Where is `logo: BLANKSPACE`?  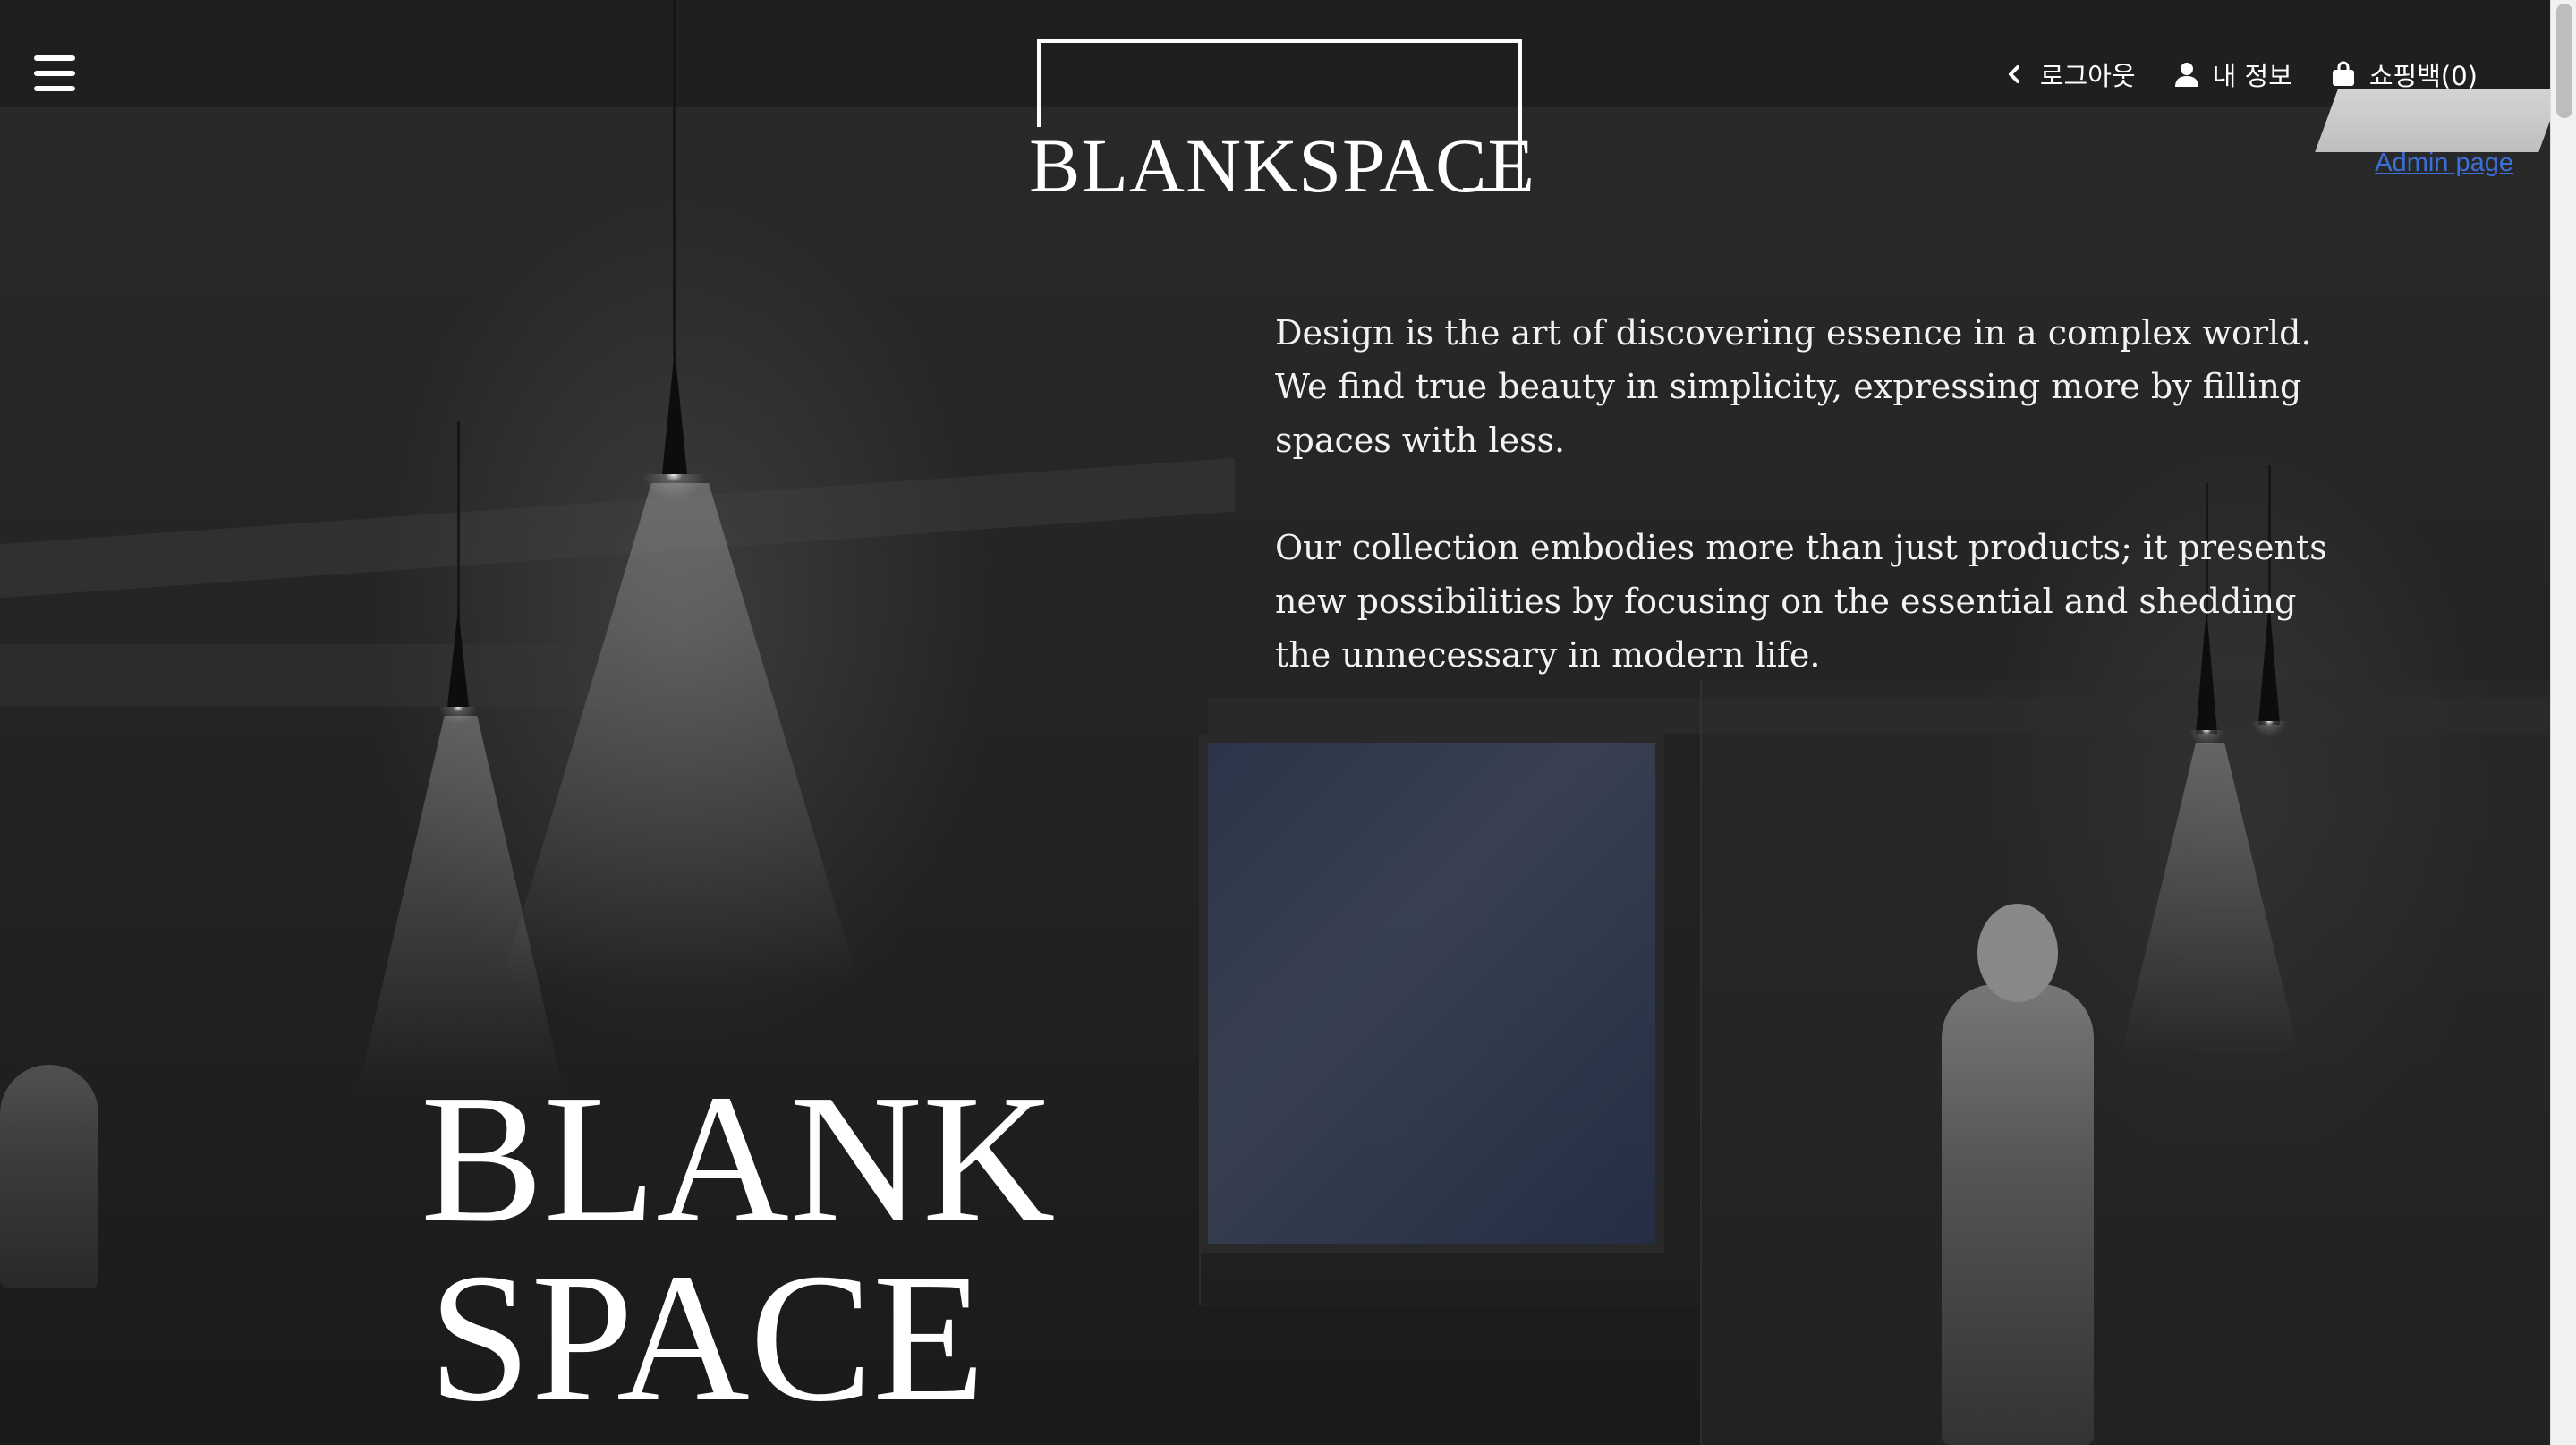
logo: BLANKSPACE is located at coordinates (1282, 121).